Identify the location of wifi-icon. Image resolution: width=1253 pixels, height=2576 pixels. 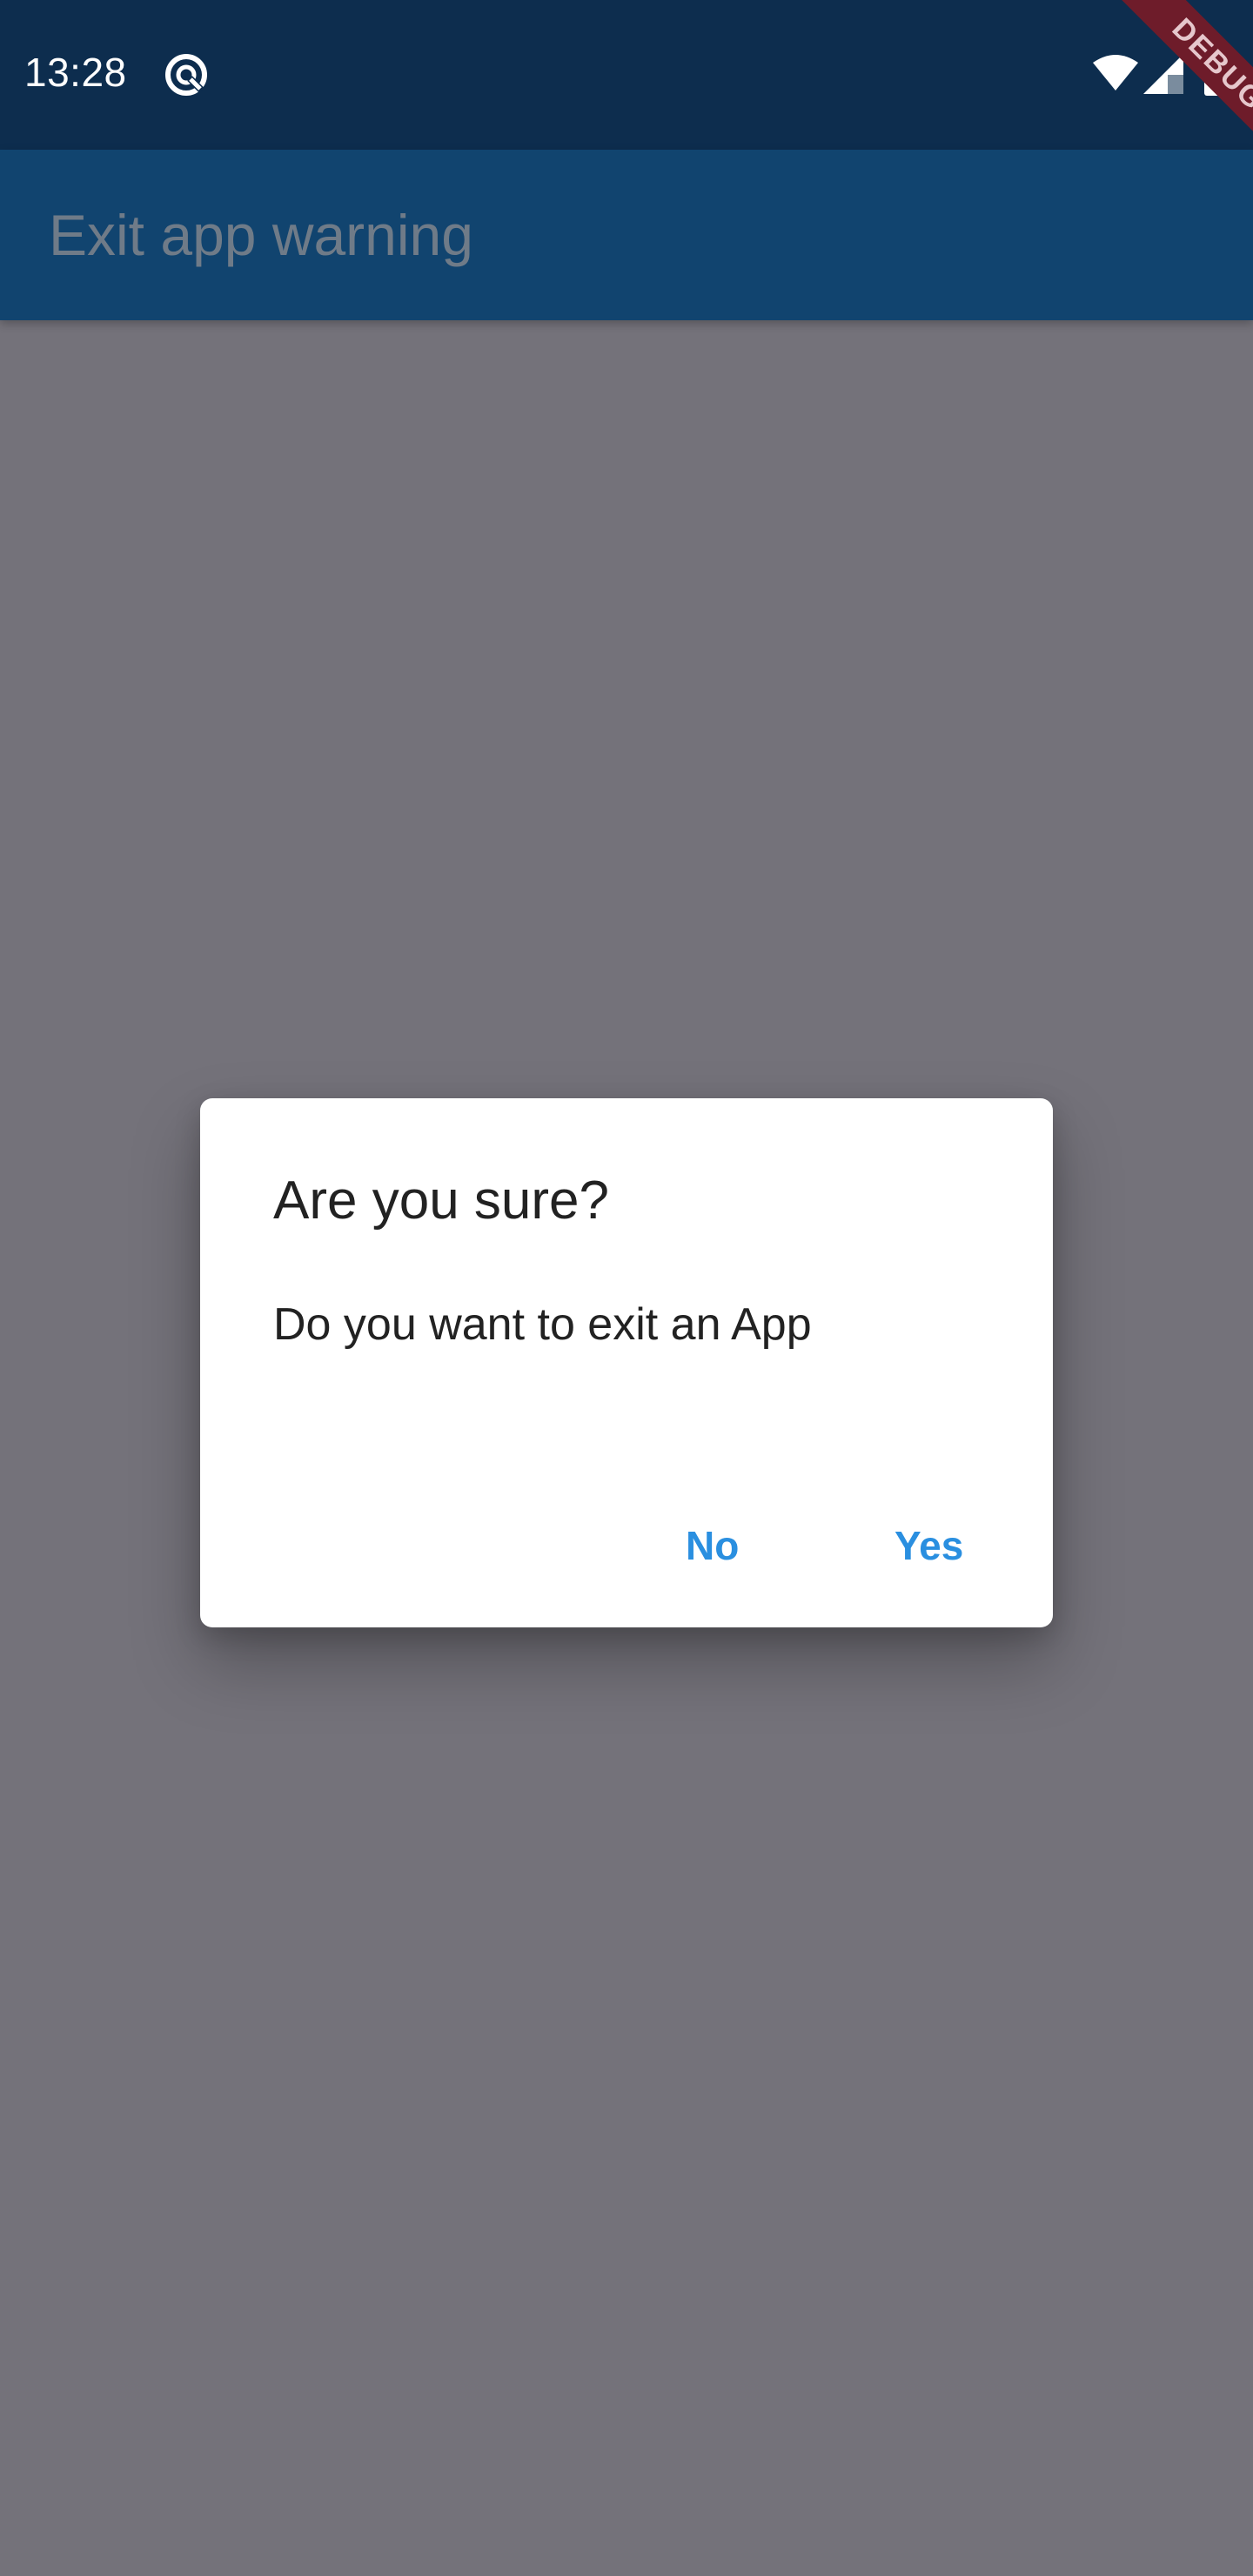
(1115, 73).